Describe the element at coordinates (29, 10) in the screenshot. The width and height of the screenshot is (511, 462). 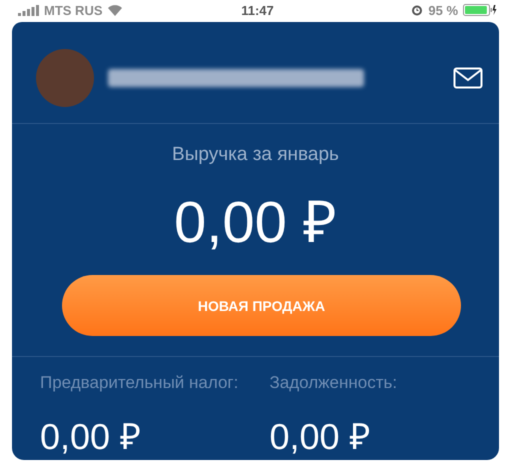
I see `signal-icon` at that location.